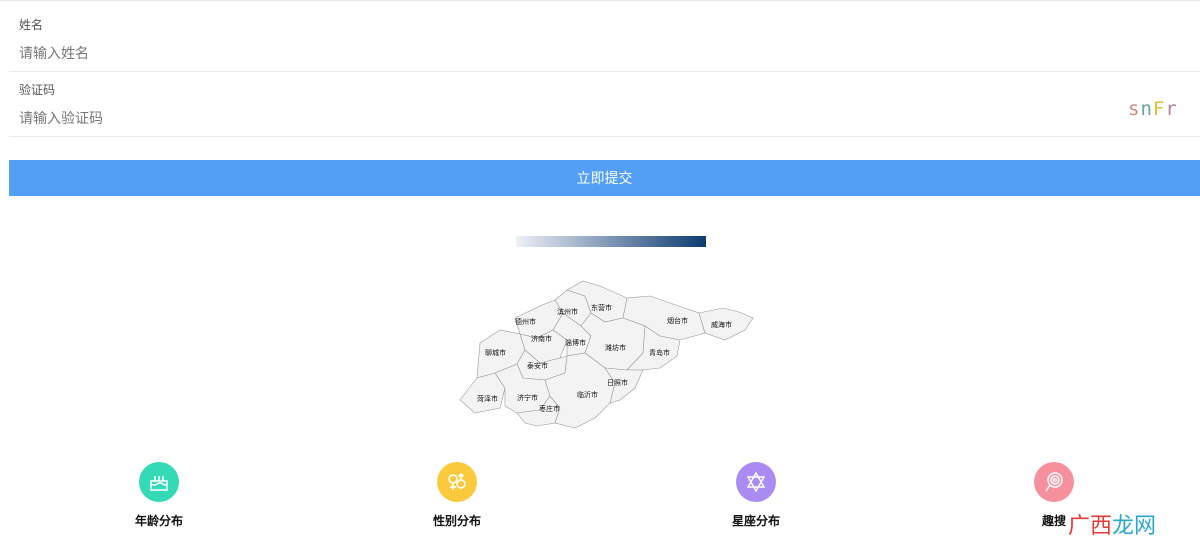 The height and width of the screenshot is (550, 1200). What do you see at coordinates (549, 408) in the screenshot?
I see `map-label-zaozhuang: 枣庄市` at bounding box center [549, 408].